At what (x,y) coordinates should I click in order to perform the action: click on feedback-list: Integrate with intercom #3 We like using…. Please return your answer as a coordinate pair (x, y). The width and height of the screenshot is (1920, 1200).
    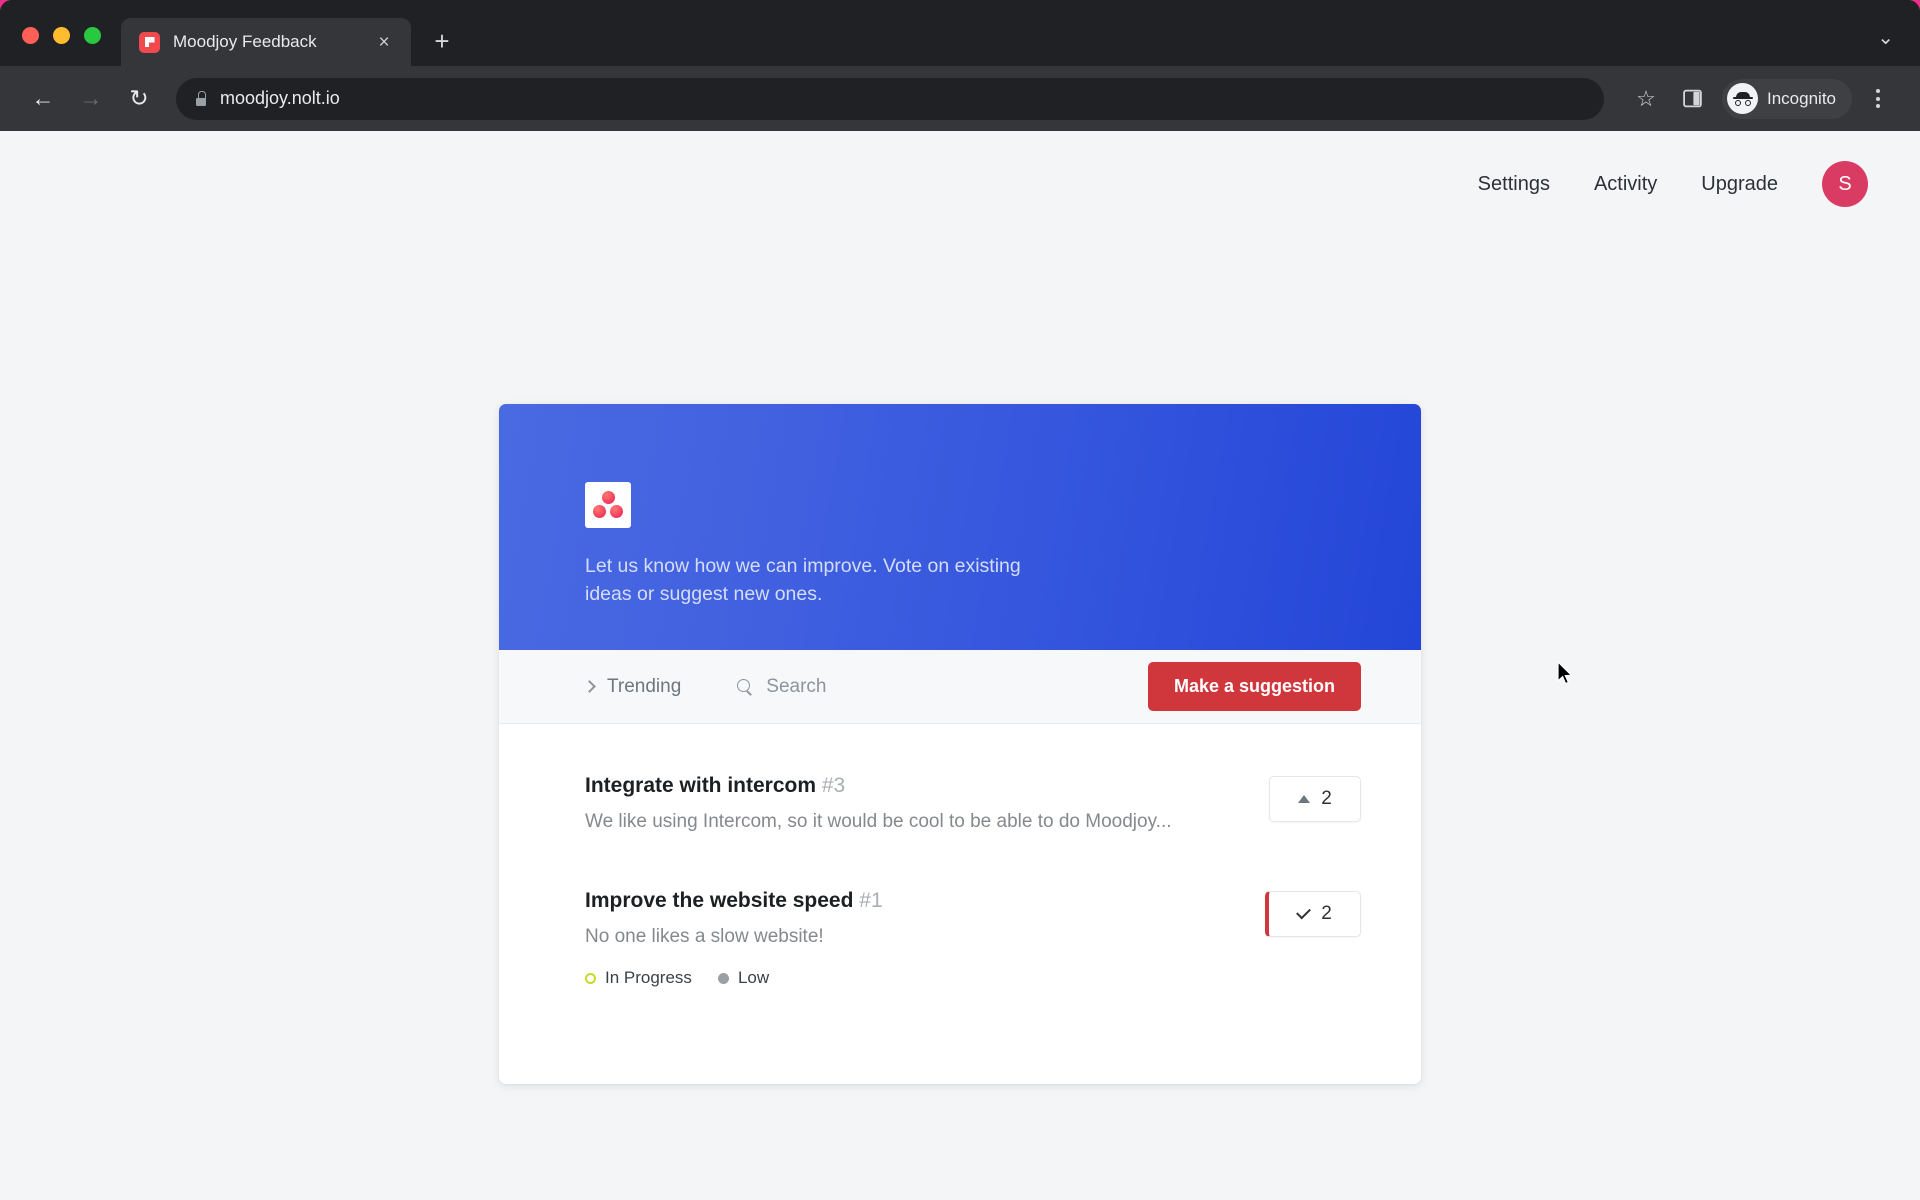
    Looking at the image, I should click on (960, 904).